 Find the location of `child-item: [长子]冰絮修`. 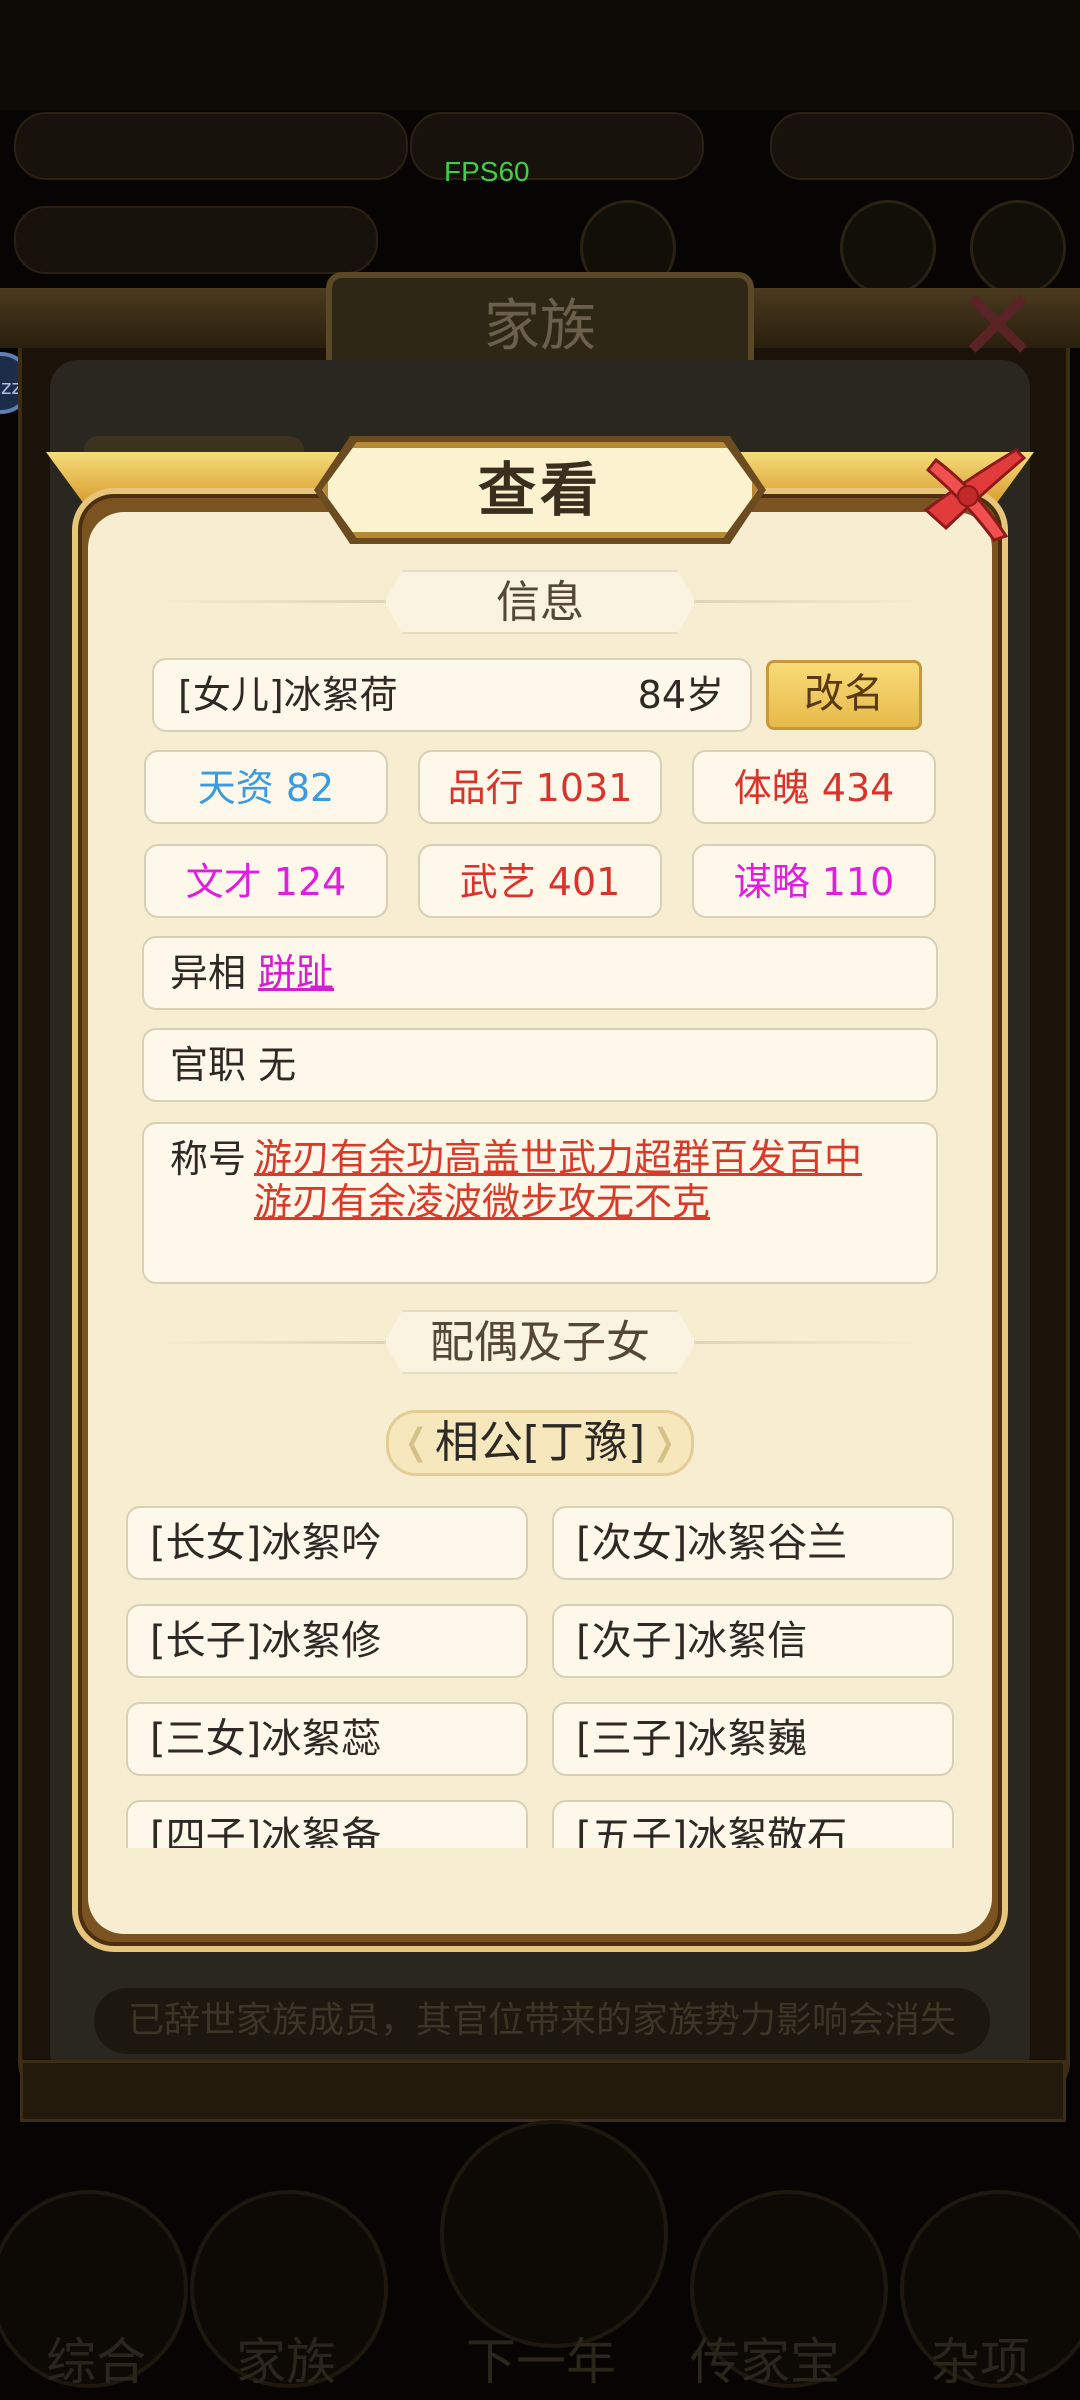

child-item: [长子]冰絮修 is located at coordinates (327, 1641).